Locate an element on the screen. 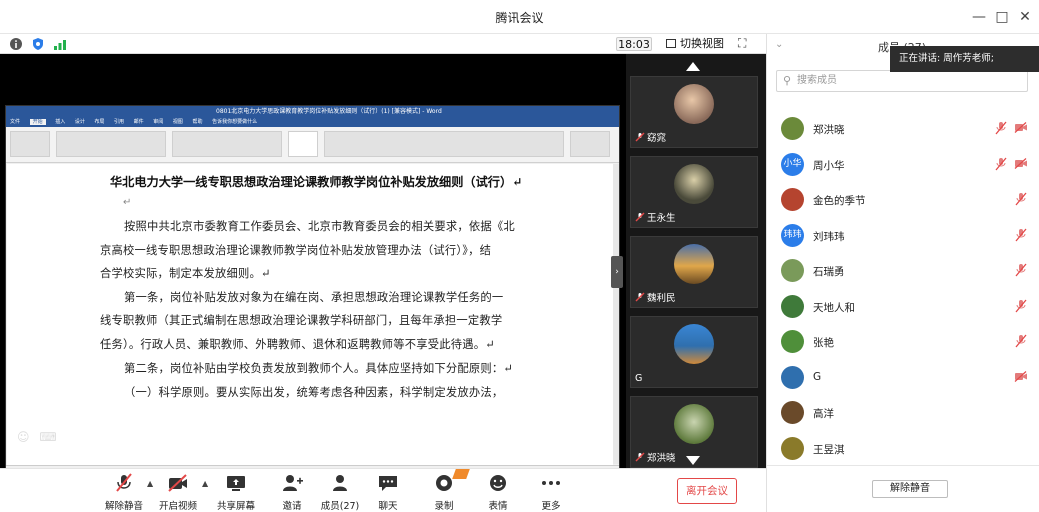 This screenshot has width=1039, height=512. members-label: 成员(27) is located at coordinates (340, 506).